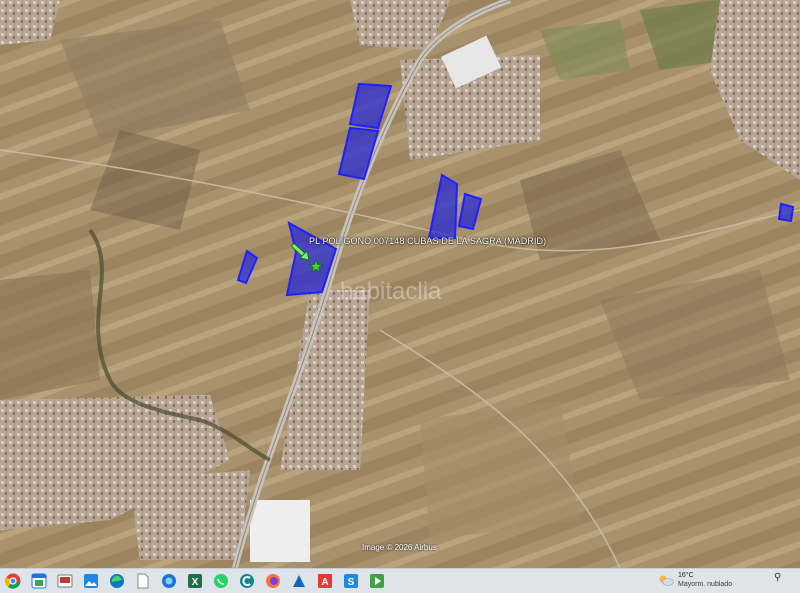 This screenshot has width=800, height=593. I want to click on play-app-icon, so click(377, 581).